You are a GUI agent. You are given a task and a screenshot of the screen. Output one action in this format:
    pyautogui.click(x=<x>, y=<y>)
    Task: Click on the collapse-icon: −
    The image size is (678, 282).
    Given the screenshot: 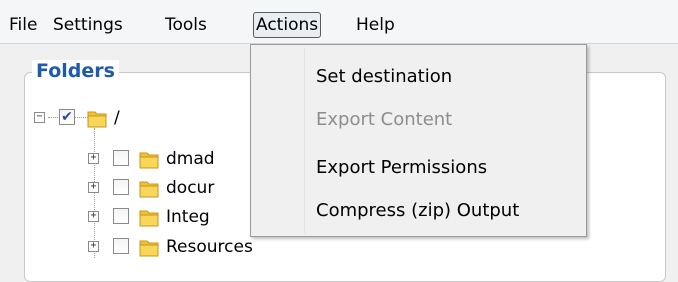 What is the action you would take?
    pyautogui.click(x=39, y=117)
    